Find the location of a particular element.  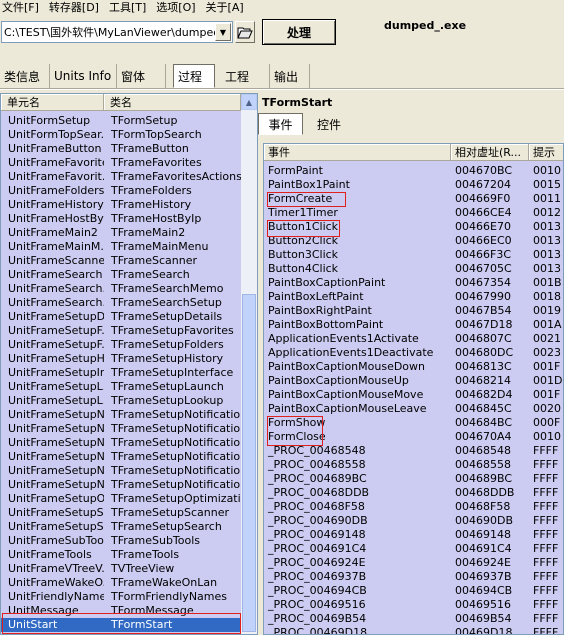

tab-class-info: 类信息 is located at coordinates (25, 76).